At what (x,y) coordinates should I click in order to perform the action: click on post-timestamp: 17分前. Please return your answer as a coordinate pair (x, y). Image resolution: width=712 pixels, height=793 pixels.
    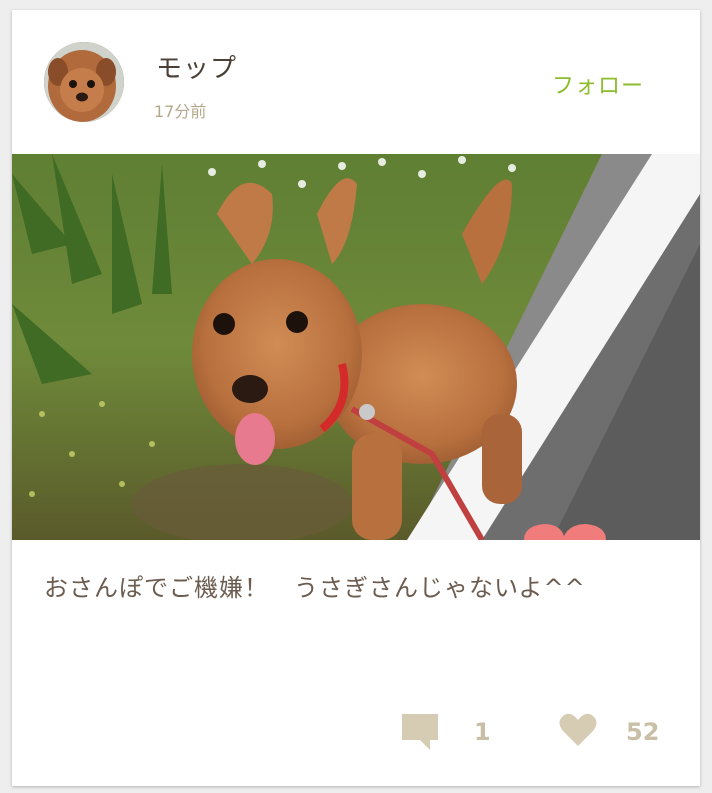
    Looking at the image, I should click on (180, 111).